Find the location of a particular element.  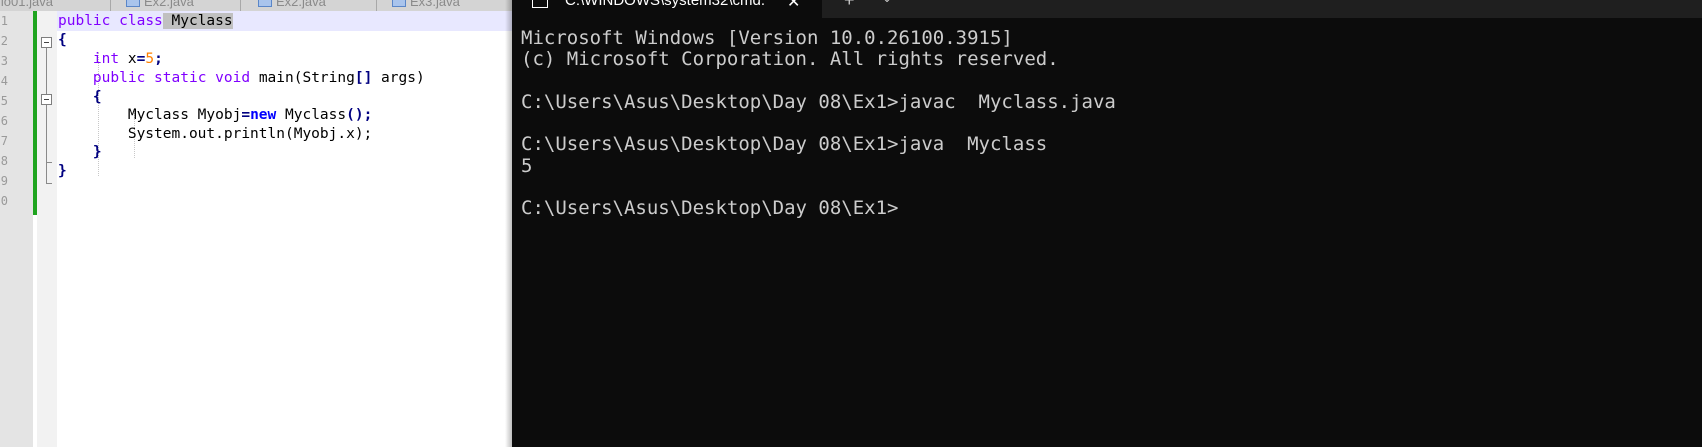

variable-x: x is located at coordinates (132, 59).